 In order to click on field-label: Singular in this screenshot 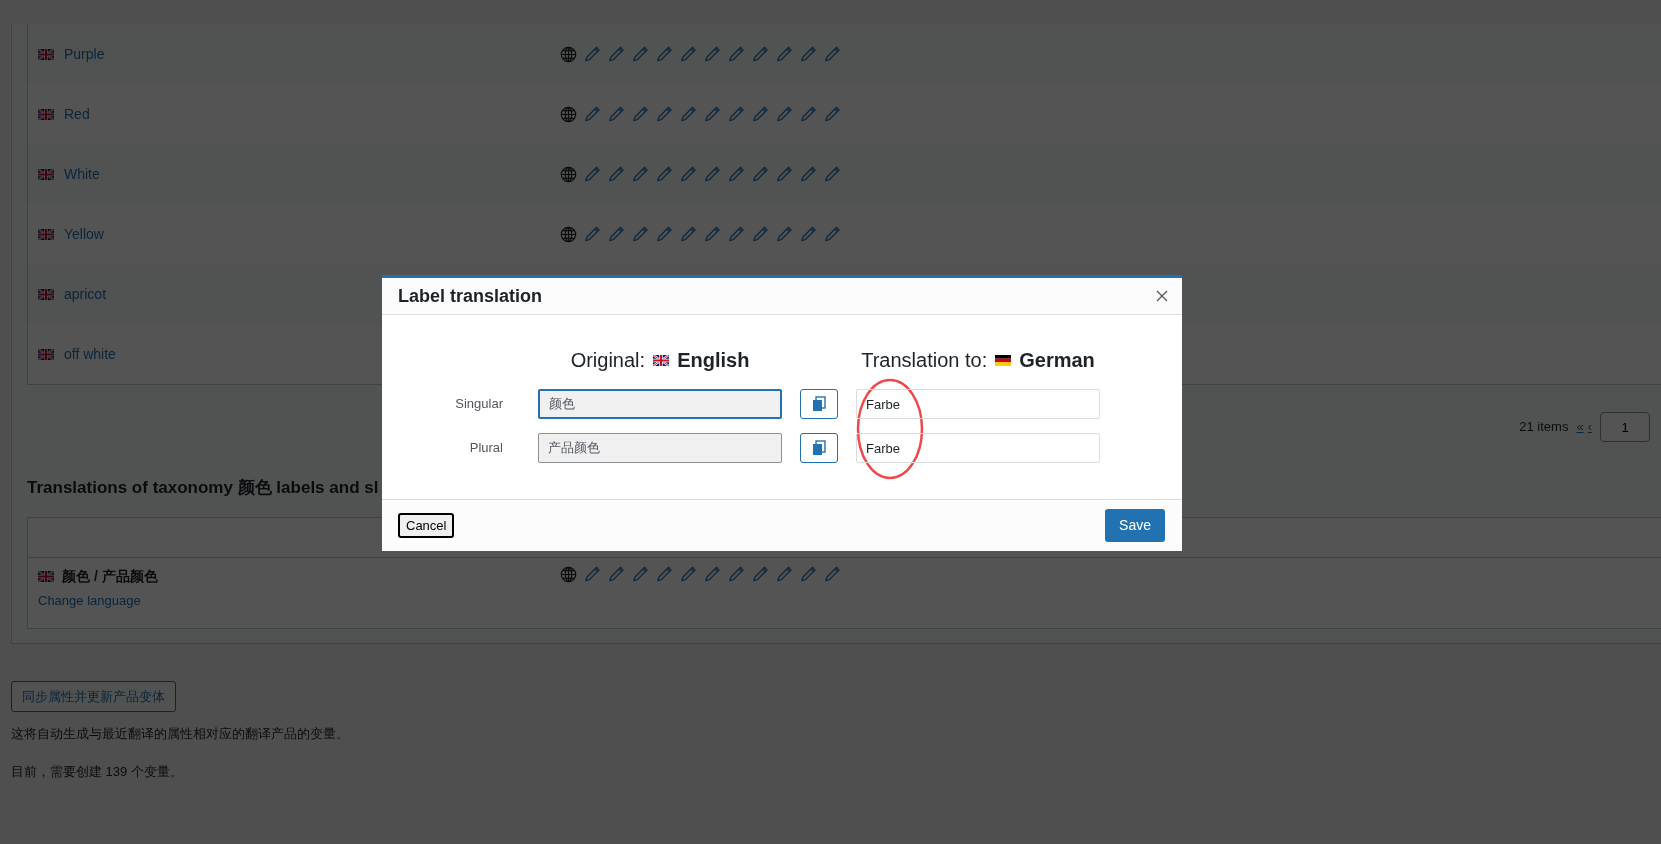, I will do `click(479, 404)`.